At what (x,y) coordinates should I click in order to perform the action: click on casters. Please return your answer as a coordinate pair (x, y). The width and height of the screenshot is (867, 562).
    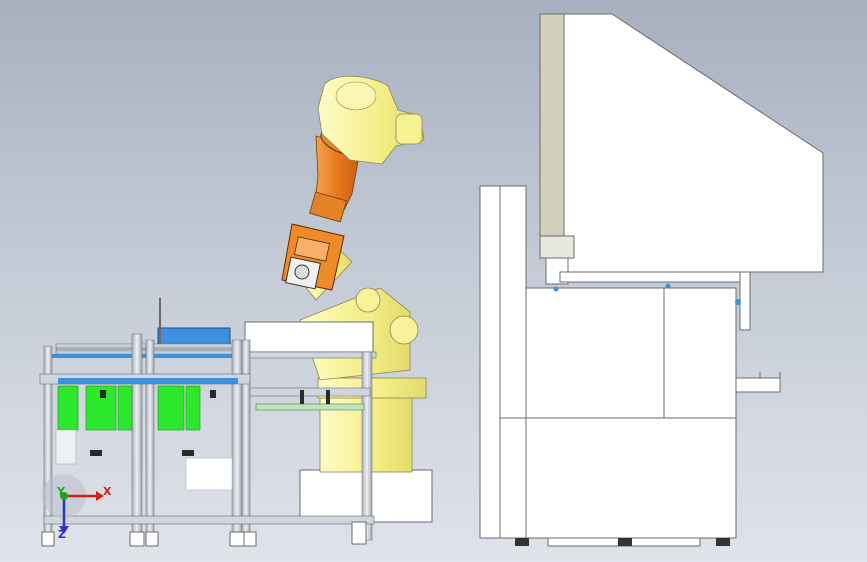
    Looking at the image, I should click on (204, 534).